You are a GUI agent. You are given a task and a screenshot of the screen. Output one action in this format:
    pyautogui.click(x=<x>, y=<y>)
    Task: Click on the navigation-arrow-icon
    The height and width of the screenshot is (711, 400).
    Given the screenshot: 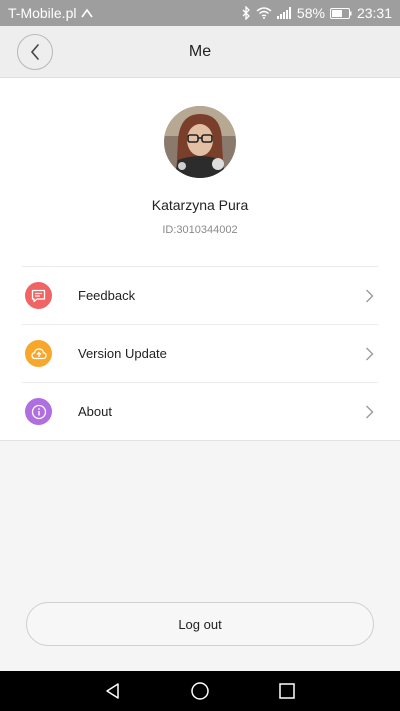 What is the action you would take?
    pyautogui.click(x=87, y=13)
    